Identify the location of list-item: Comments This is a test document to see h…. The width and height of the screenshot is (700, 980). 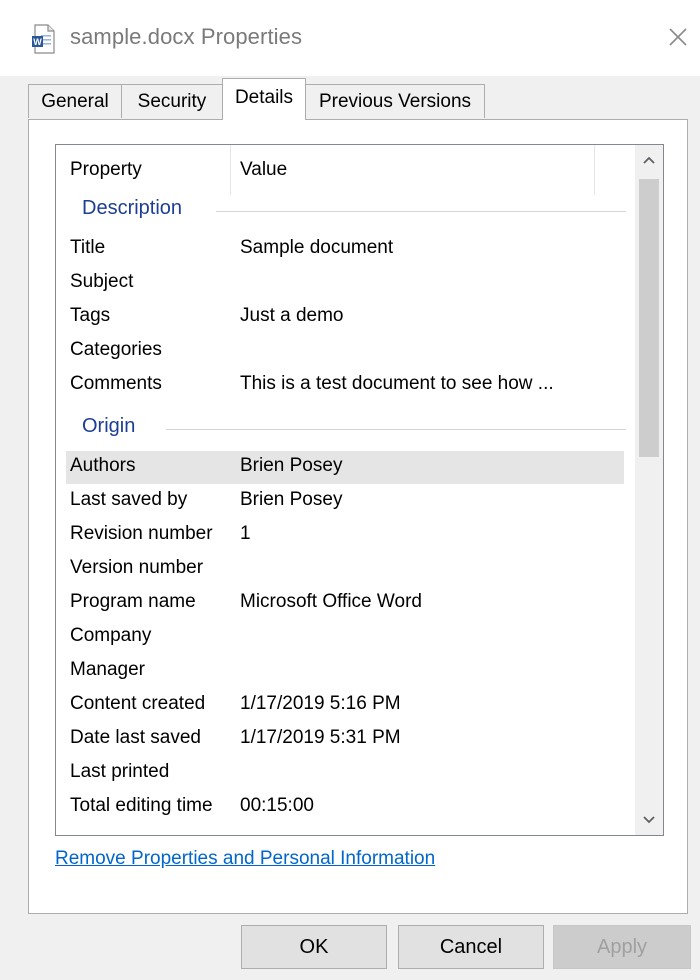
(346, 385).